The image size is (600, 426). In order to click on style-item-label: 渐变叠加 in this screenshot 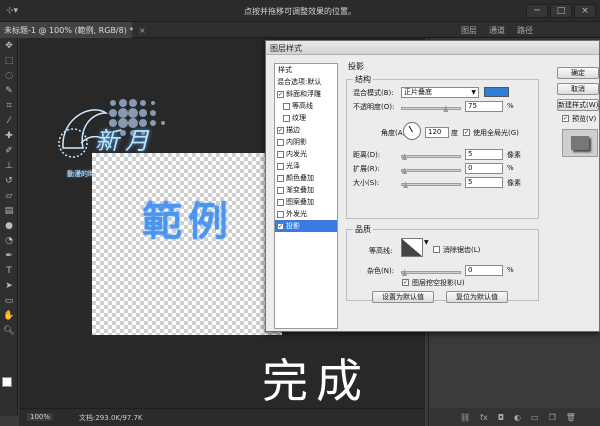, I will do `click(300, 190)`.